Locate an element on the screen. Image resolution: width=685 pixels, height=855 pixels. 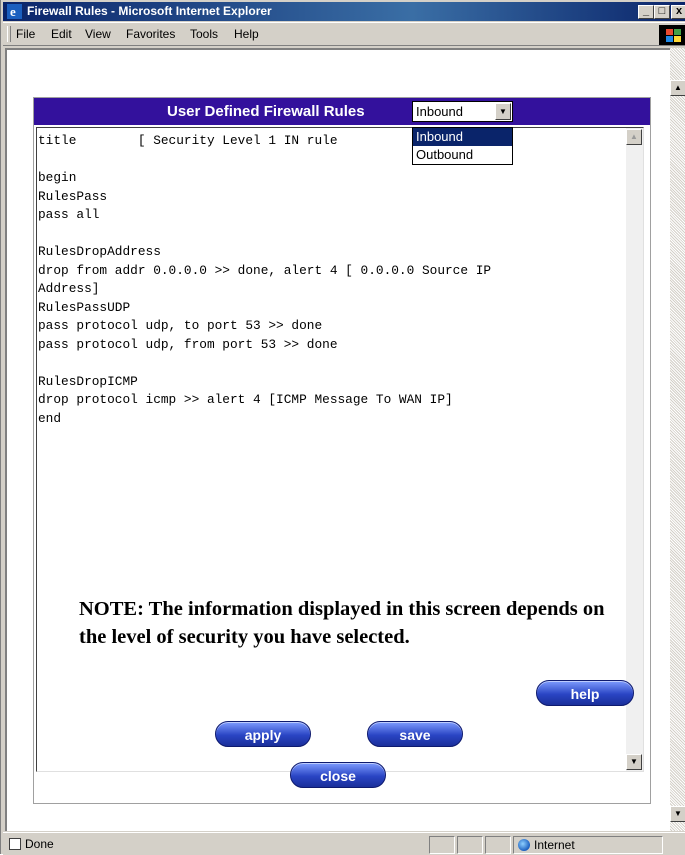
chevron-down-icon: ▼ is located at coordinates (503, 111).